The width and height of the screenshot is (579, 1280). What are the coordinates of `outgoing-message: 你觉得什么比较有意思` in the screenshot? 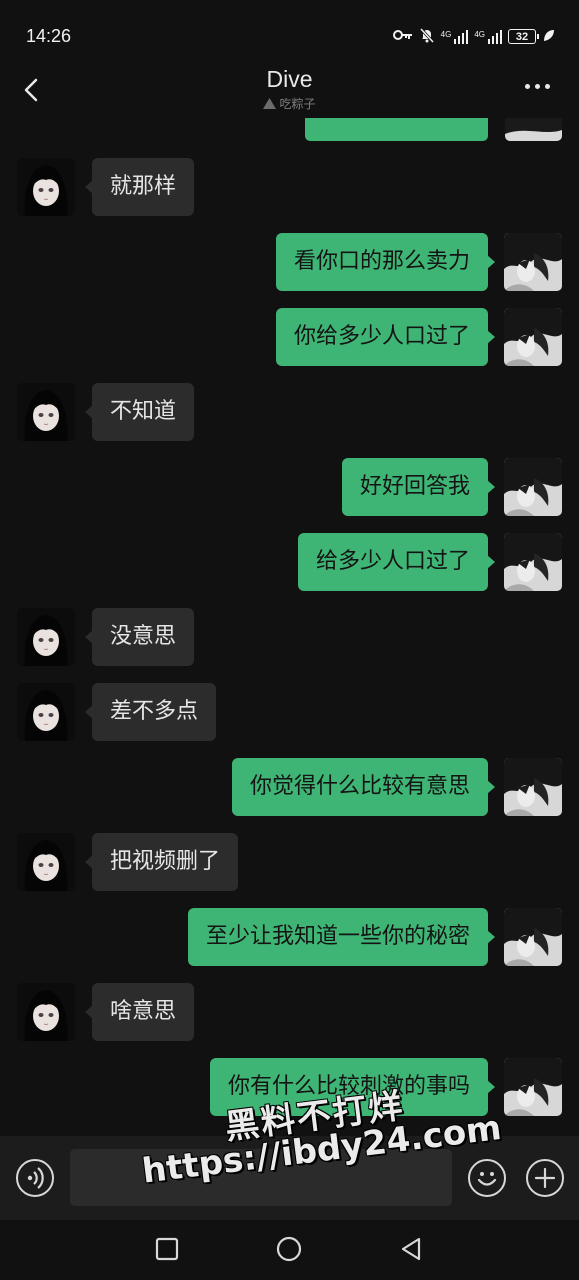 It's located at (289, 788).